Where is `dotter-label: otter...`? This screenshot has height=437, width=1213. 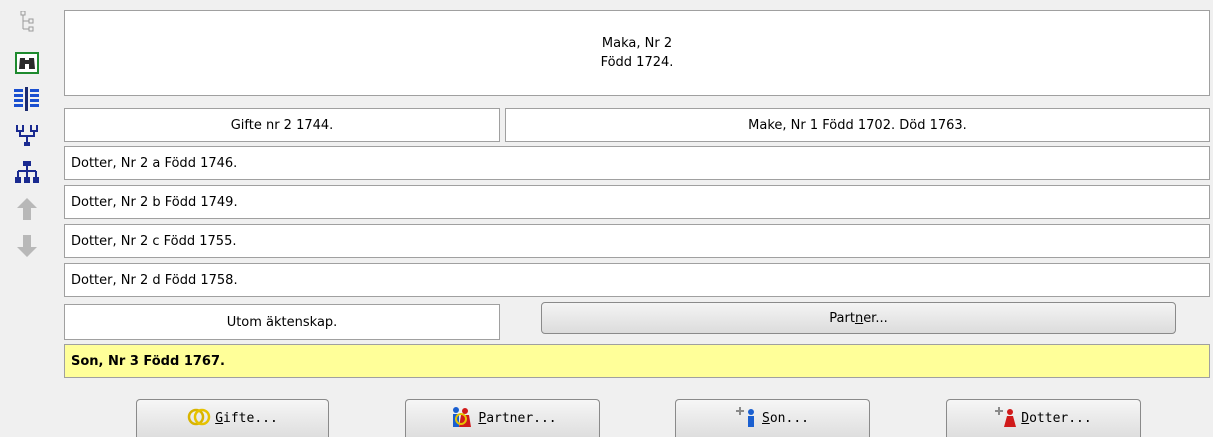 dotter-label: otter... is located at coordinates (1060, 418).